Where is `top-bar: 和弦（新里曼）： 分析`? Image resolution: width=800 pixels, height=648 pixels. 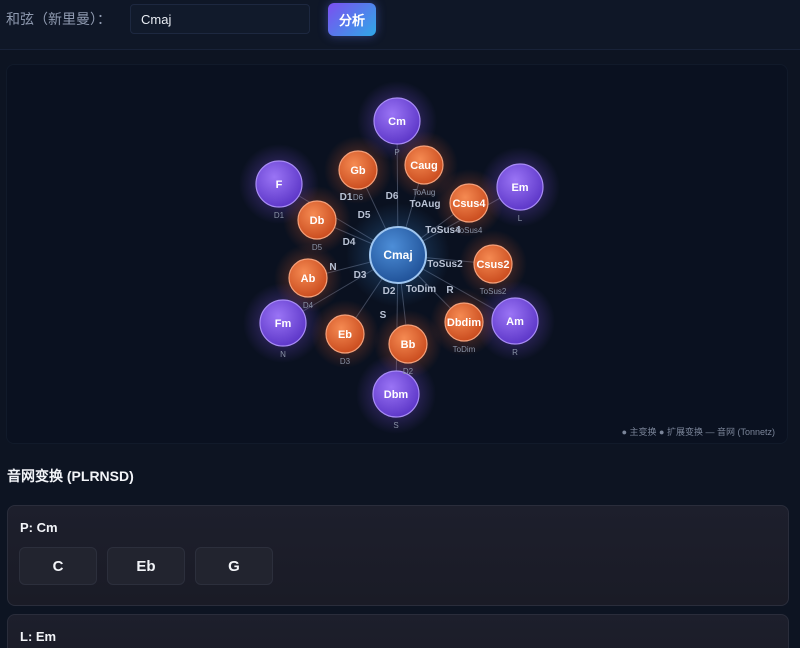 top-bar: 和弦（新里曼）： 分析 is located at coordinates (400, 25).